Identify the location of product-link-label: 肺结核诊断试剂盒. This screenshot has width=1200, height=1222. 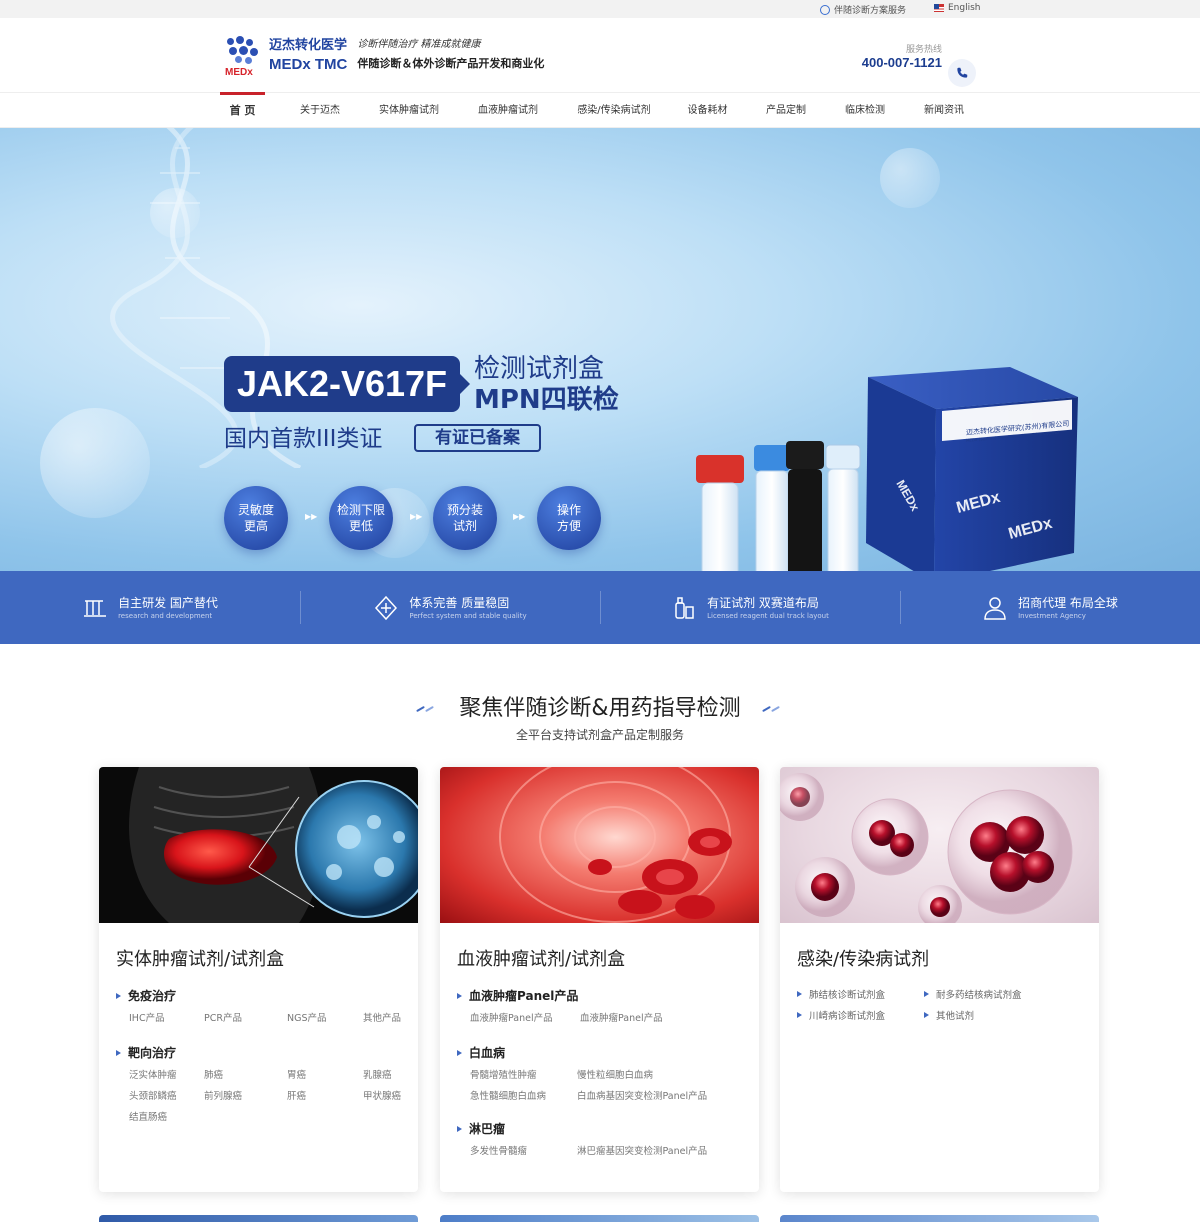
(847, 995).